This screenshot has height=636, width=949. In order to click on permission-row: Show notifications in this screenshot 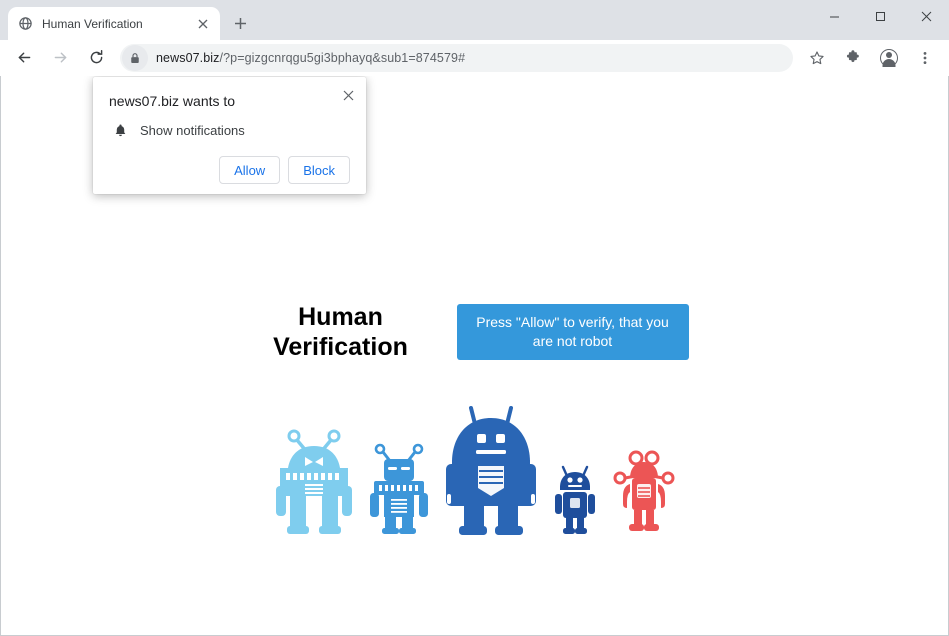, I will do `click(229, 130)`.